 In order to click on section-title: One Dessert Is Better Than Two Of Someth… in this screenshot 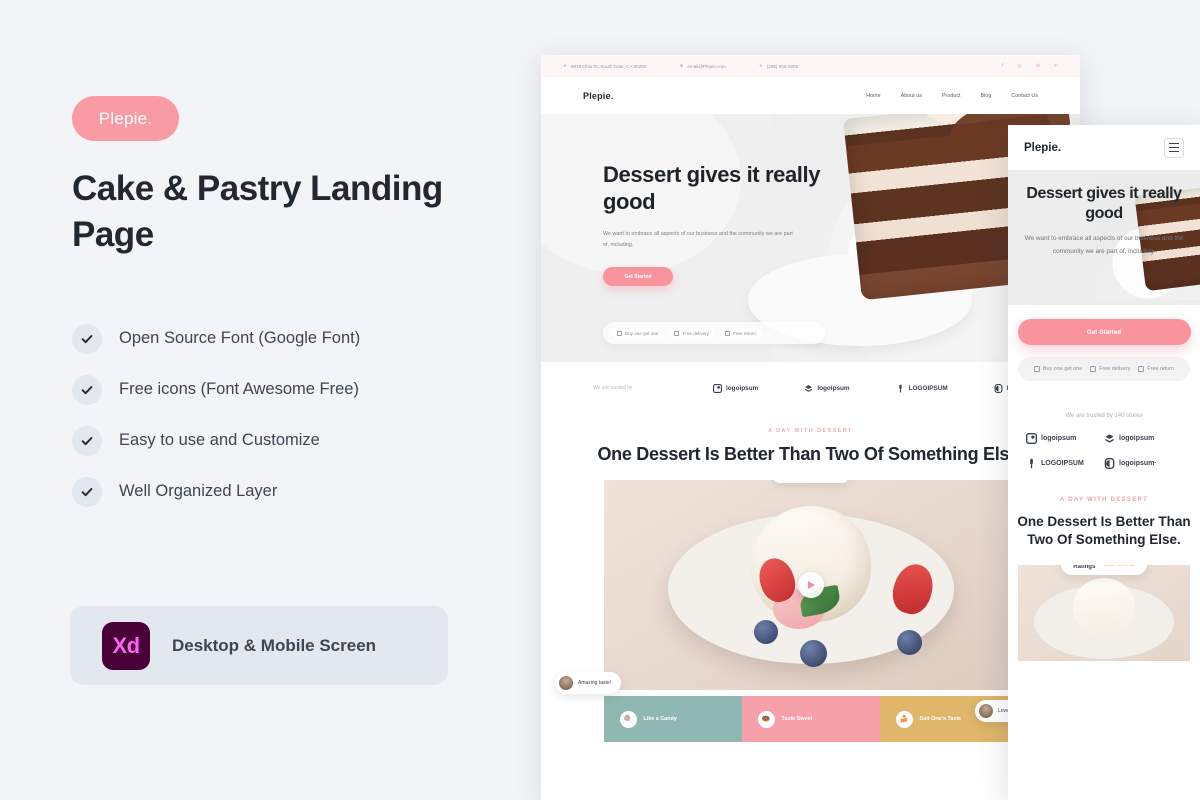, I will do `click(1104, 530)`.